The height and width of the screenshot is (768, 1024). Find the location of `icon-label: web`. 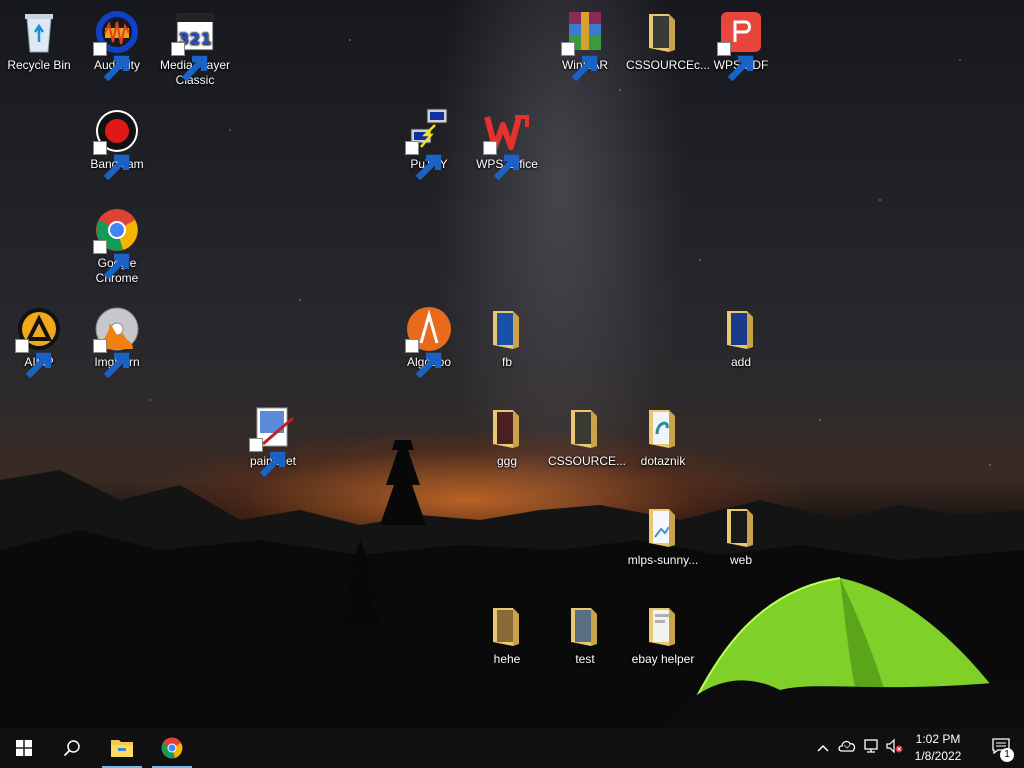

icon-label: web is located at coordinates (740, 560).